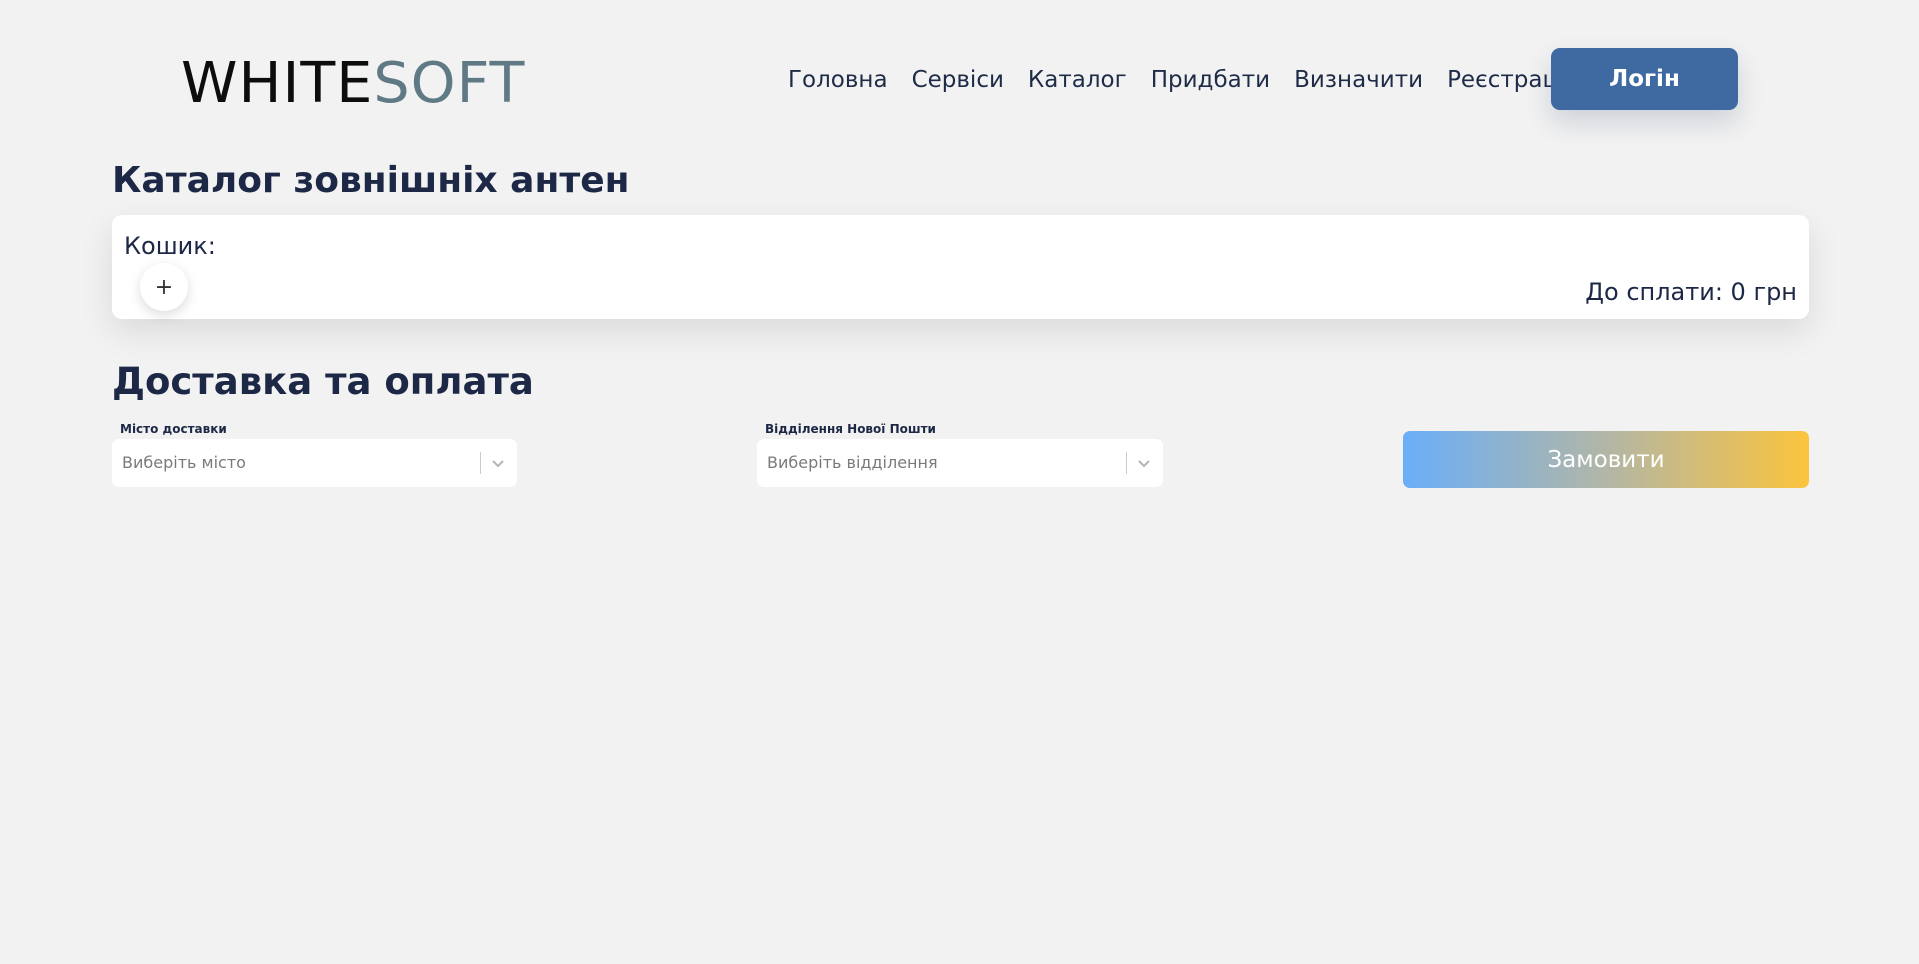  What do you see at coordinates (1210, 80) in the screenshot?
I see `nav-item-buy: Придбати` at bounding box center [1210, 80].